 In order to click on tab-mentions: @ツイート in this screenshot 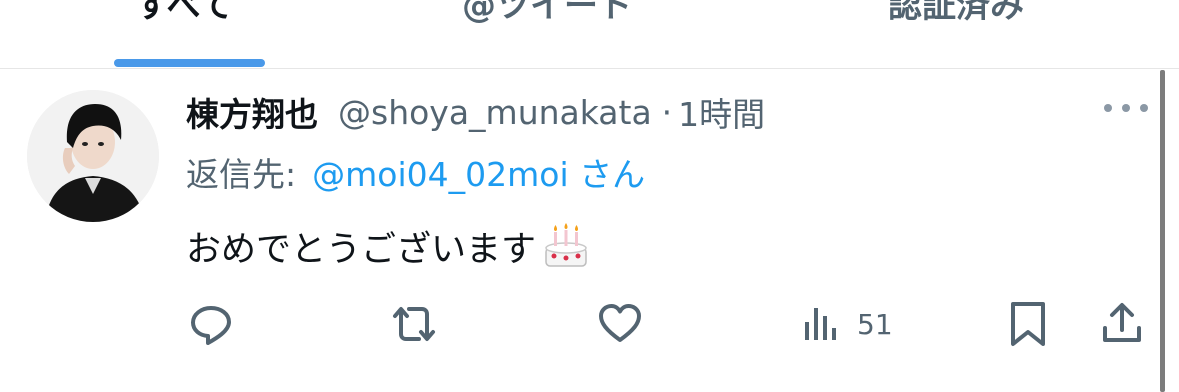, I will do `click(547, 13)`.